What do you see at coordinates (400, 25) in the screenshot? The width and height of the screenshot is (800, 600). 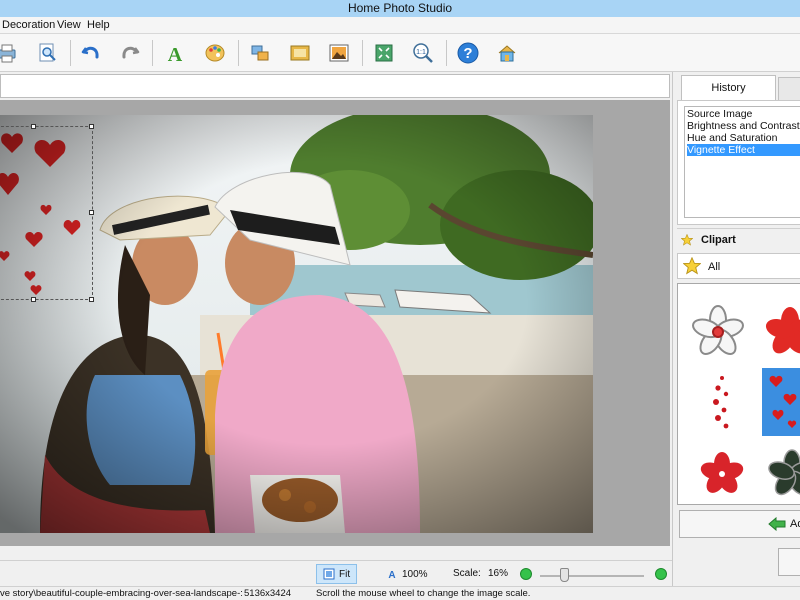 I see `menu-bar: Decoration View Help` at bounding box center [400, 25].